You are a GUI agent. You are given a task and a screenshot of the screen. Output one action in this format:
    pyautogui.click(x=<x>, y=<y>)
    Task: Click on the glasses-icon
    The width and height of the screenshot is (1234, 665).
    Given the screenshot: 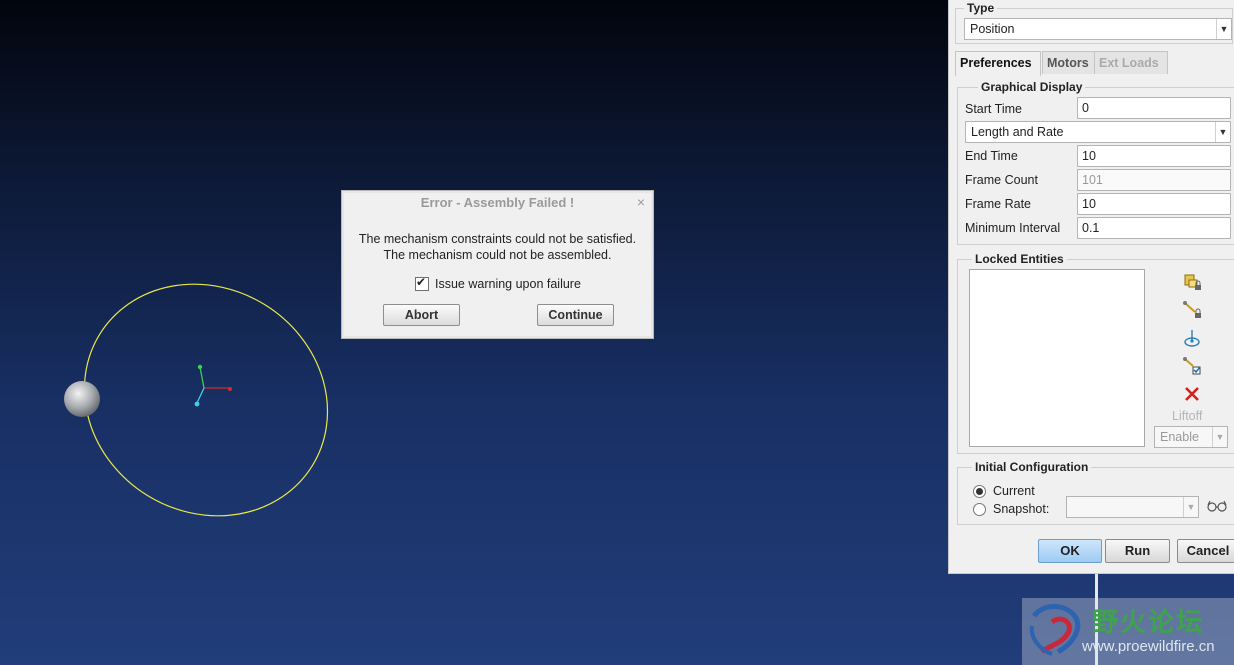 What is the action you would take?
    pyautogui.click(x=1217, y=506)
    